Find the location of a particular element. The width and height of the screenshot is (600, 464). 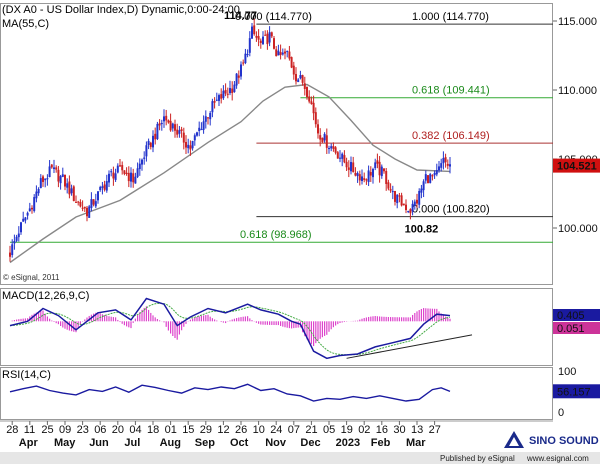

x-axis-day-label: 01 is located at coordinates (171, 430).